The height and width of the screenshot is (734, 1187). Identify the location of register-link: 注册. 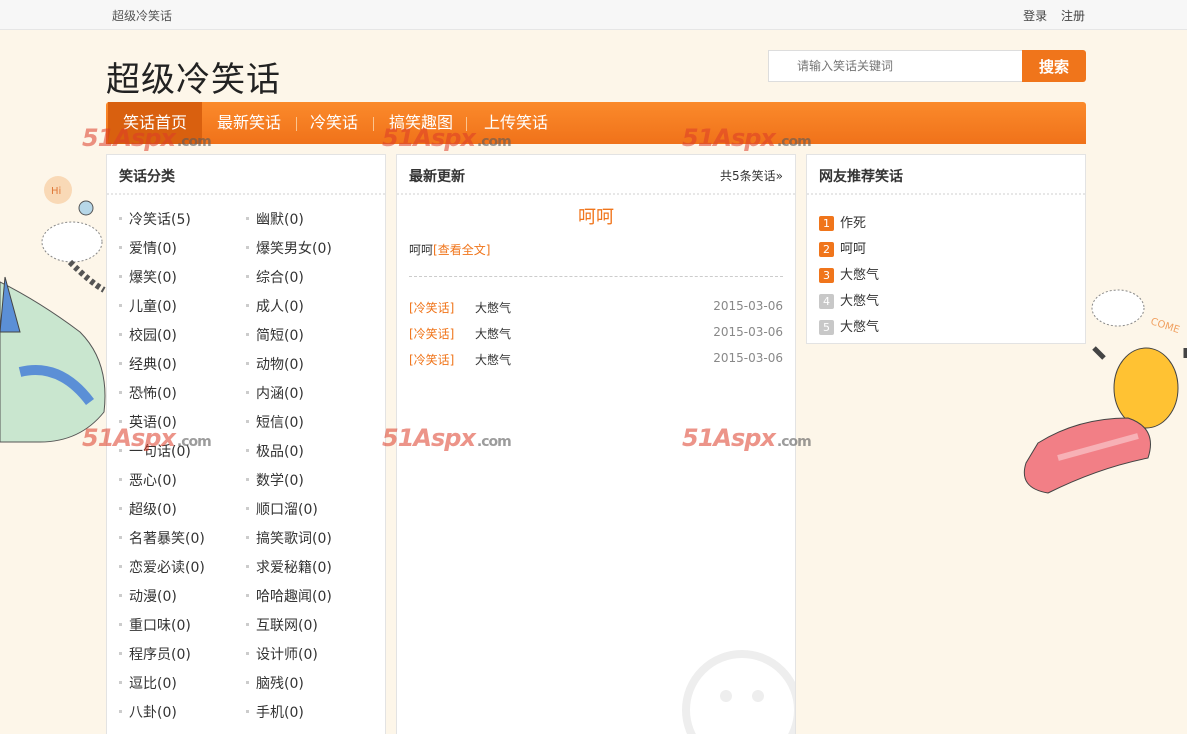
(1073, 16).